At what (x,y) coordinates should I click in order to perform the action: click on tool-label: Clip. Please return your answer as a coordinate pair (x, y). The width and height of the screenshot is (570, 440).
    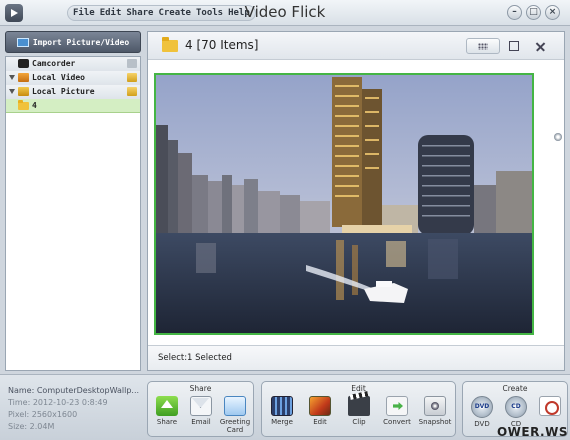
    Looking at the image, I should click on (359, 422).